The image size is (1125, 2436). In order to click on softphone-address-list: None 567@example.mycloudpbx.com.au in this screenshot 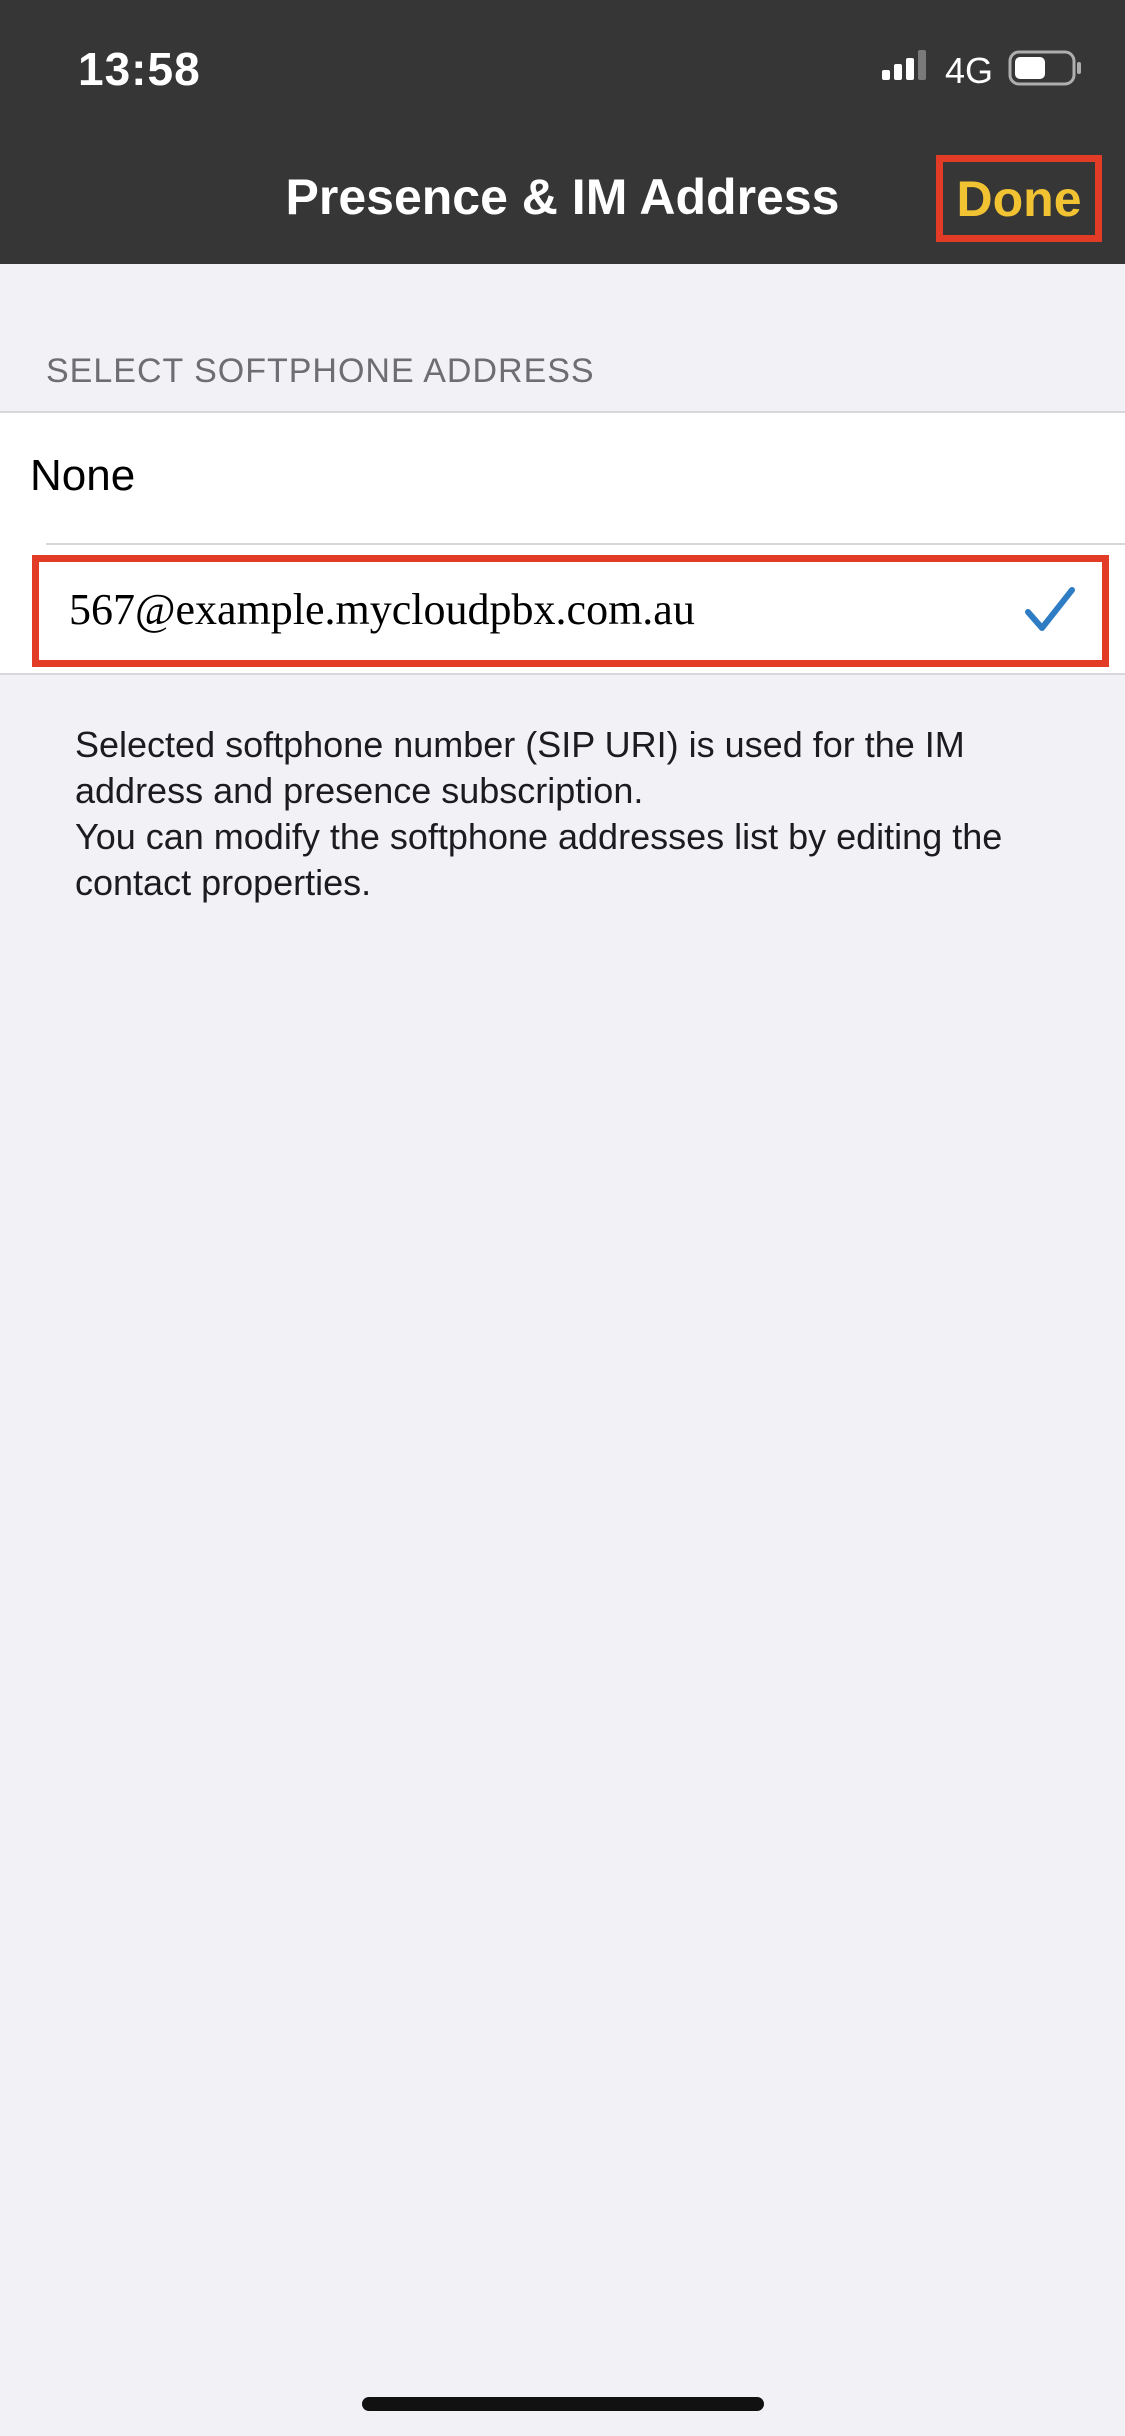, I will do `click(562, 543)`.